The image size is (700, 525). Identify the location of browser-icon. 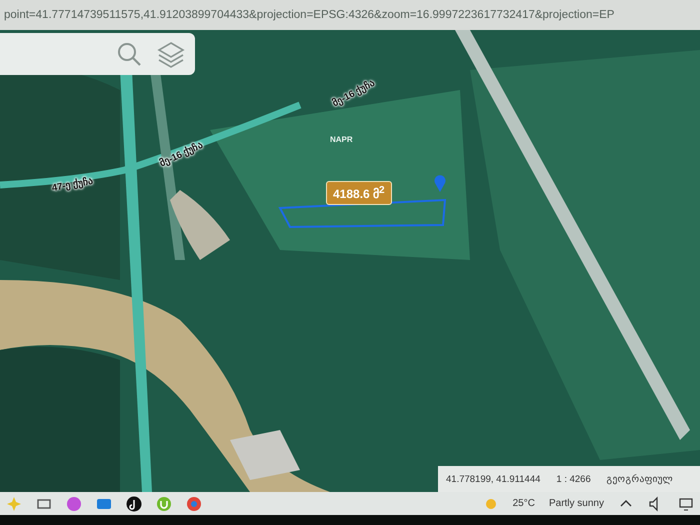
(194, 504).